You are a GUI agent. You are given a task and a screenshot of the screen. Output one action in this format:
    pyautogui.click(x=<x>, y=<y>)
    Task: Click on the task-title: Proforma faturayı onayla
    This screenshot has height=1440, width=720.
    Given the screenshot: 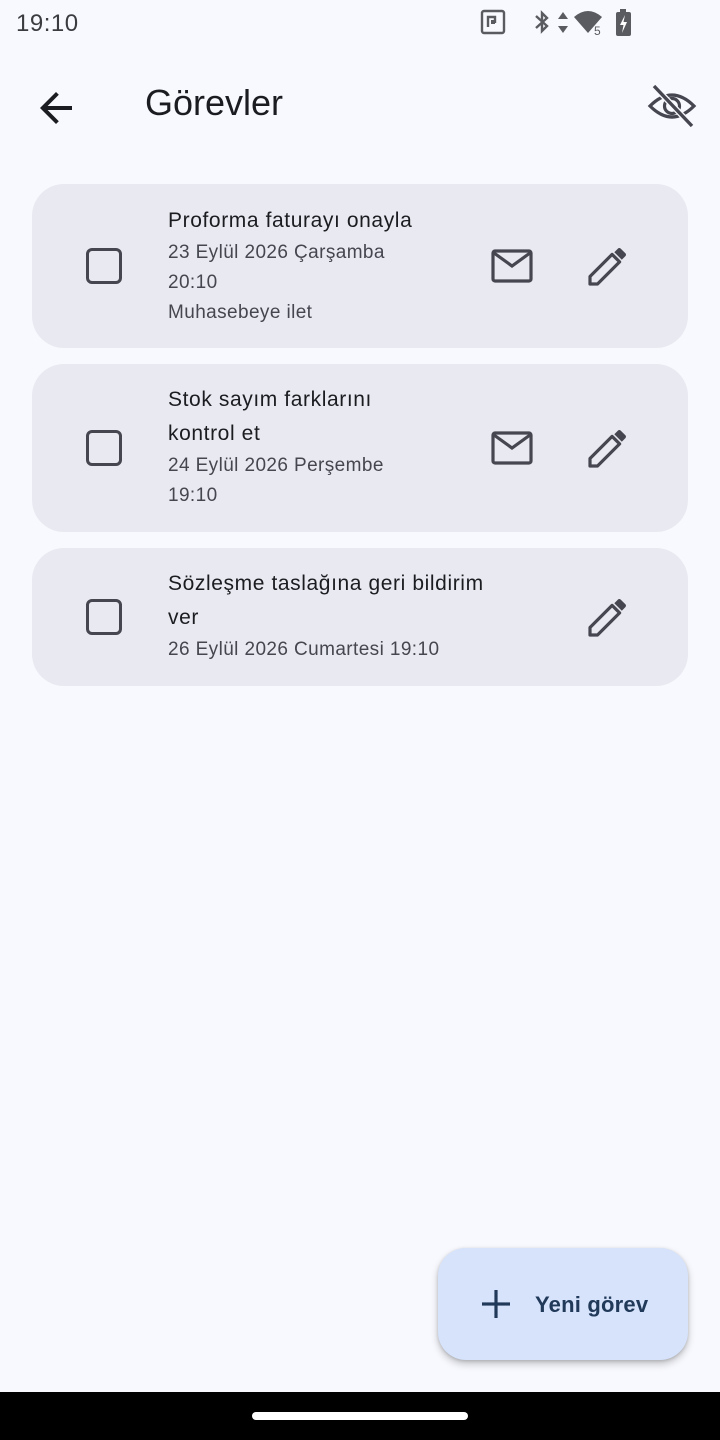 What is the action you would take?
    pyautogui.click(x=290, y=220)
    